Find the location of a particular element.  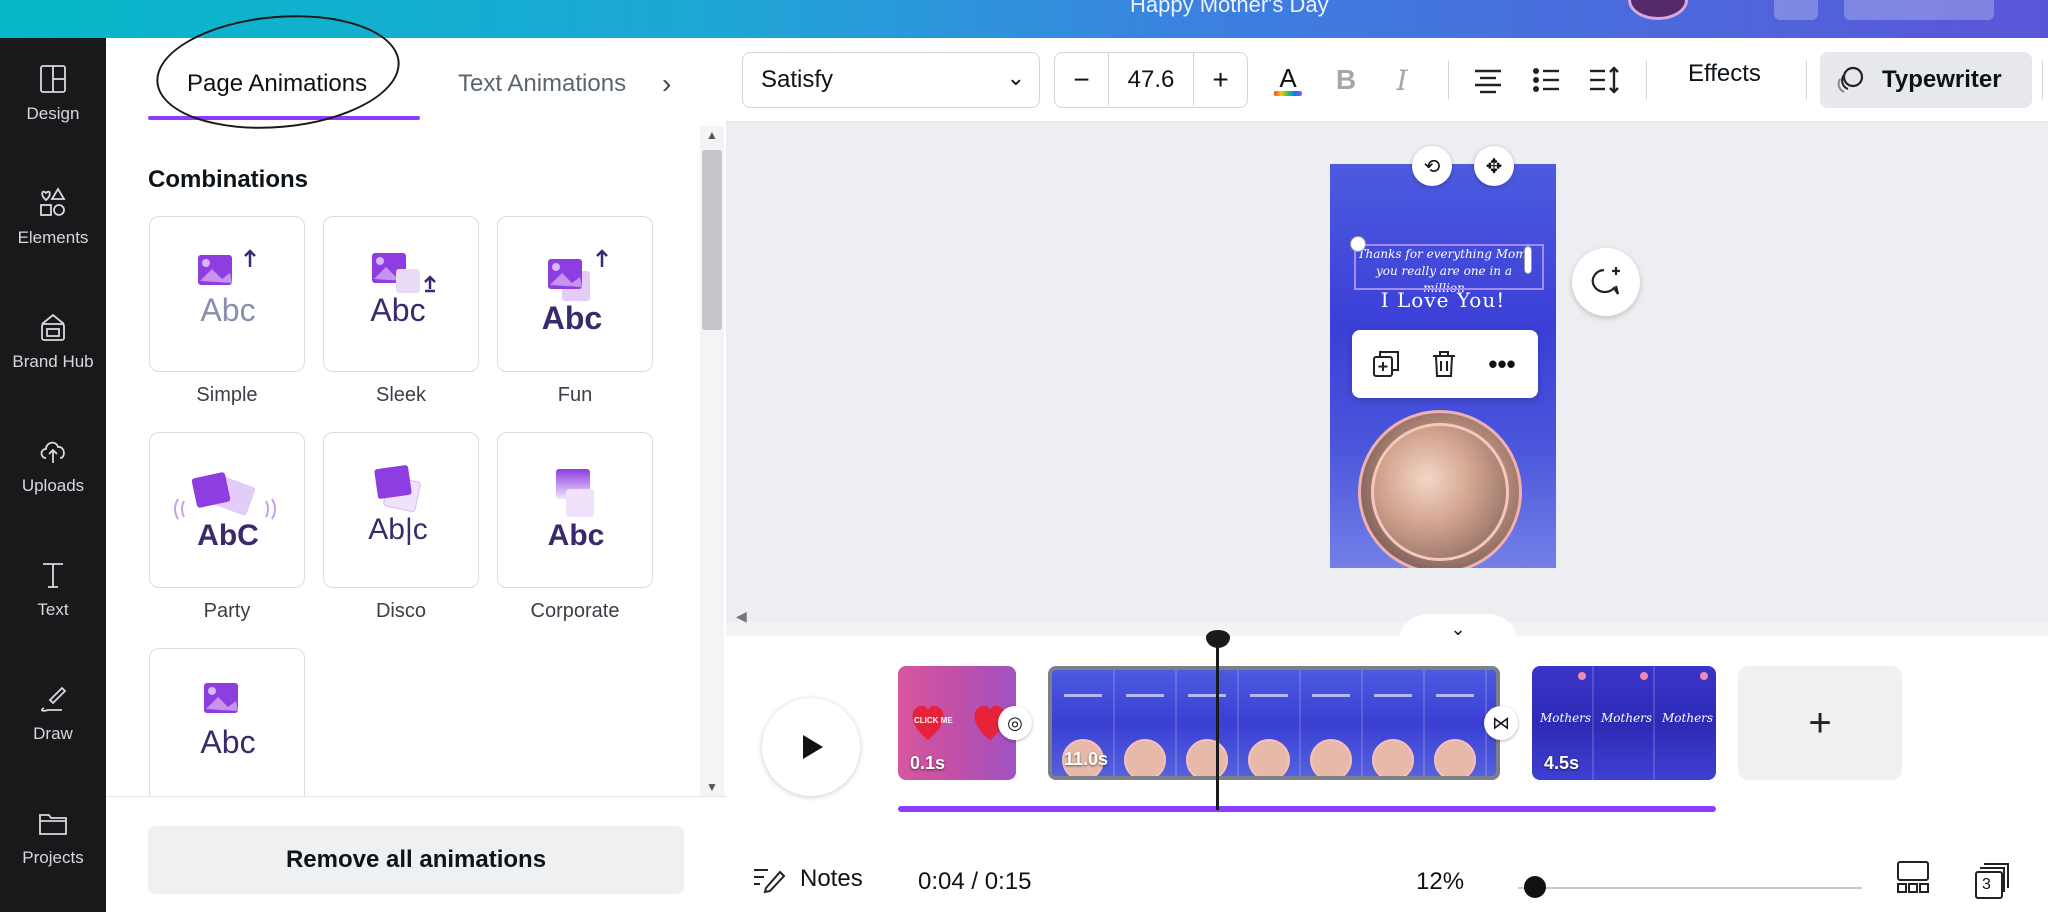

scroll-down-icon: ▼ is located at coordinates (712, 787).